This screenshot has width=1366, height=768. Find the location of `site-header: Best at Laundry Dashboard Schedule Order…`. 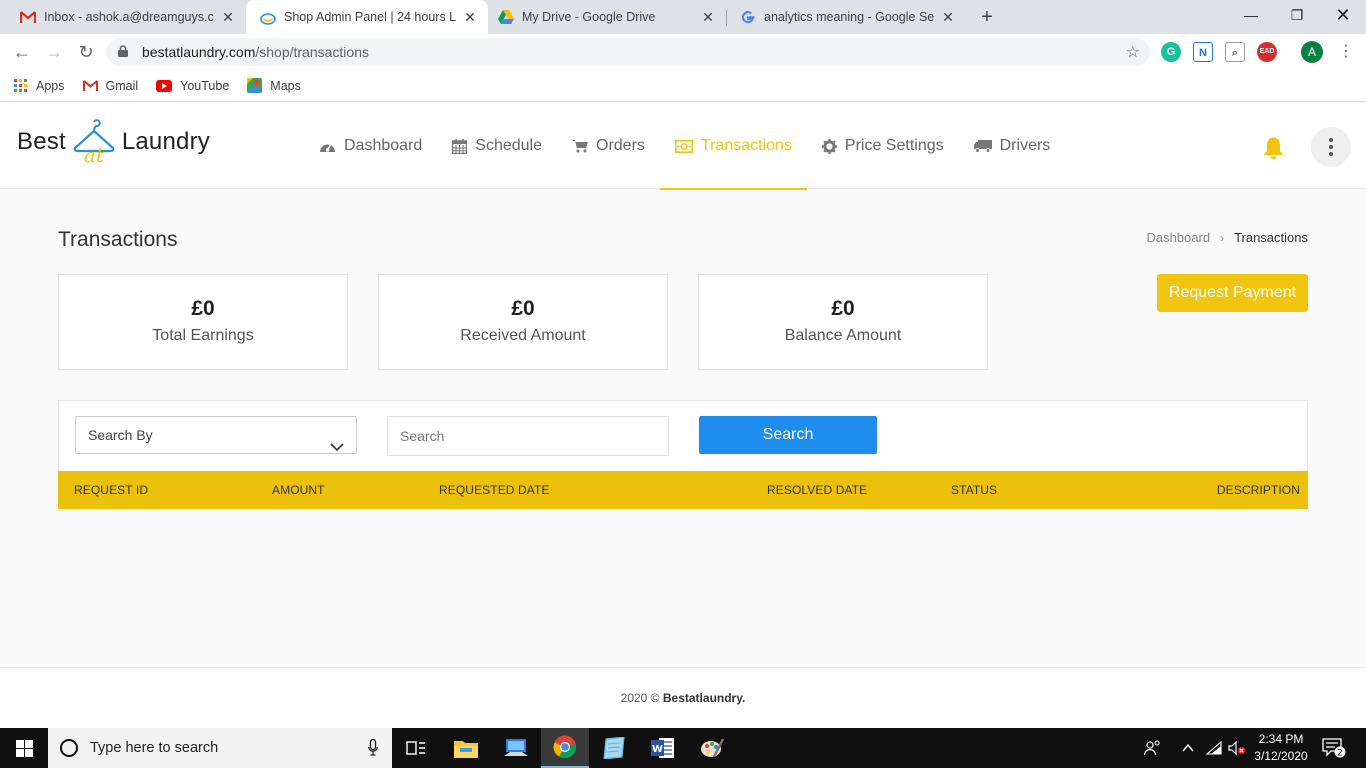

site-header: Best at Laundry Dashboard Schedule Order… is located at coordinates (683, 146).